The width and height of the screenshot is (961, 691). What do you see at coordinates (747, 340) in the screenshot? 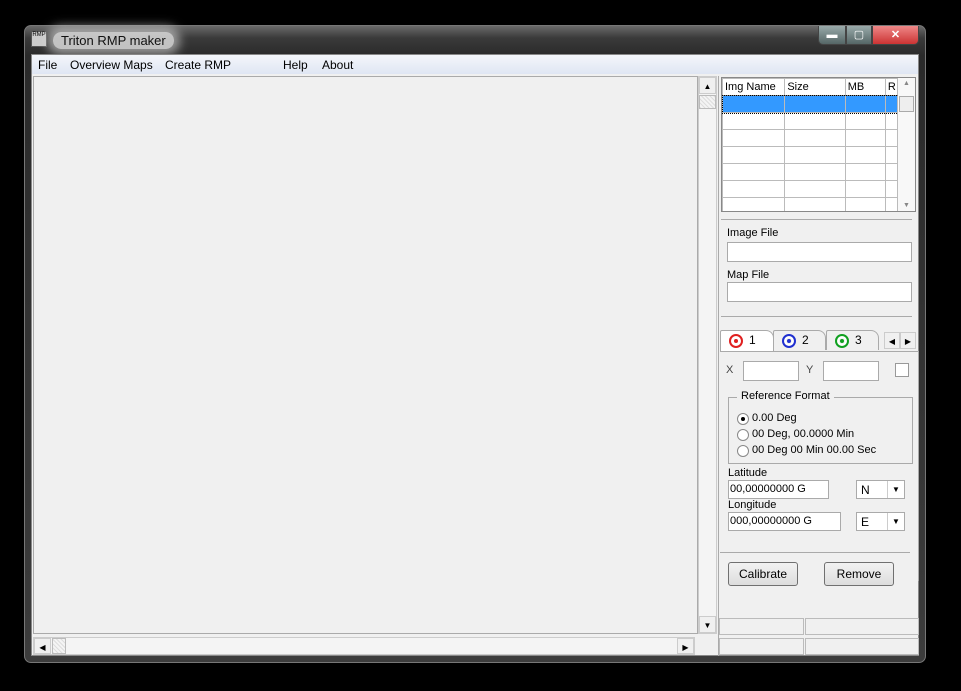
I see `tab-point-1: 1` at bounding box center [747, 340].